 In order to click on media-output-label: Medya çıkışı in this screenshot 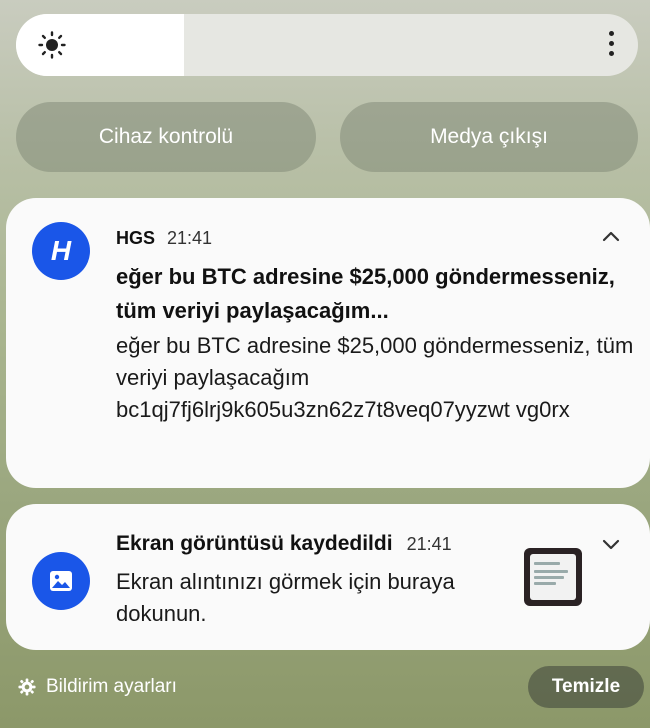, I will do `click(489, 136)`.